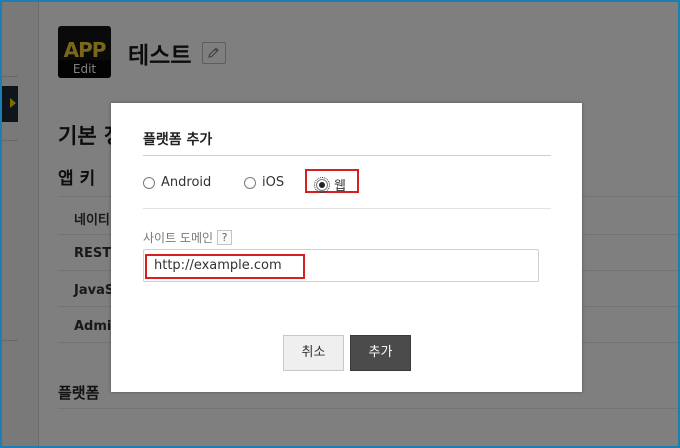  I want to click on web-option-highlight: 웹, so click(332, 181).